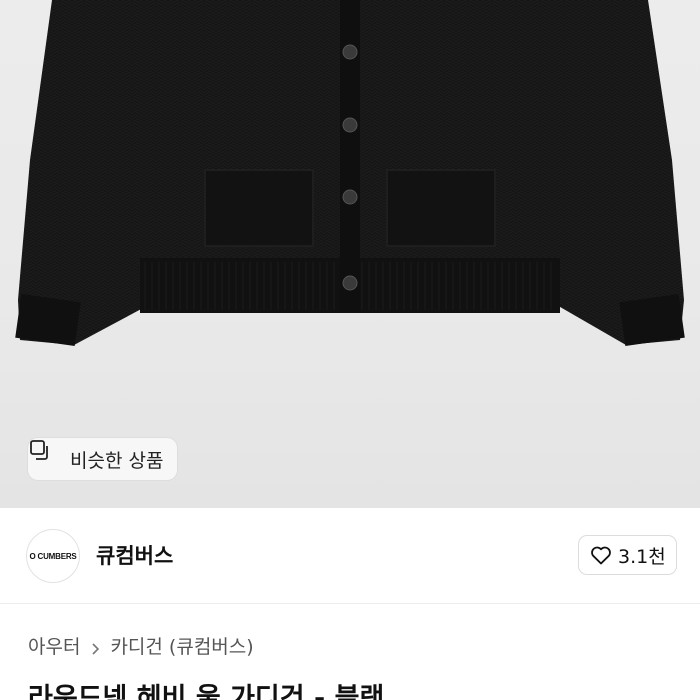 This screenshot has height=700, width=700. I want to click on similar-products-label: 비슷한 상품, so click(117, 460).